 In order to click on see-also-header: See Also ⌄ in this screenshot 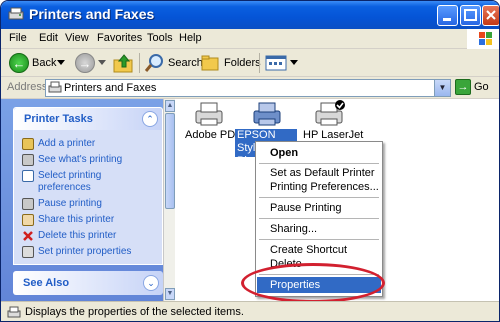, I will do `click(88, 283)`.